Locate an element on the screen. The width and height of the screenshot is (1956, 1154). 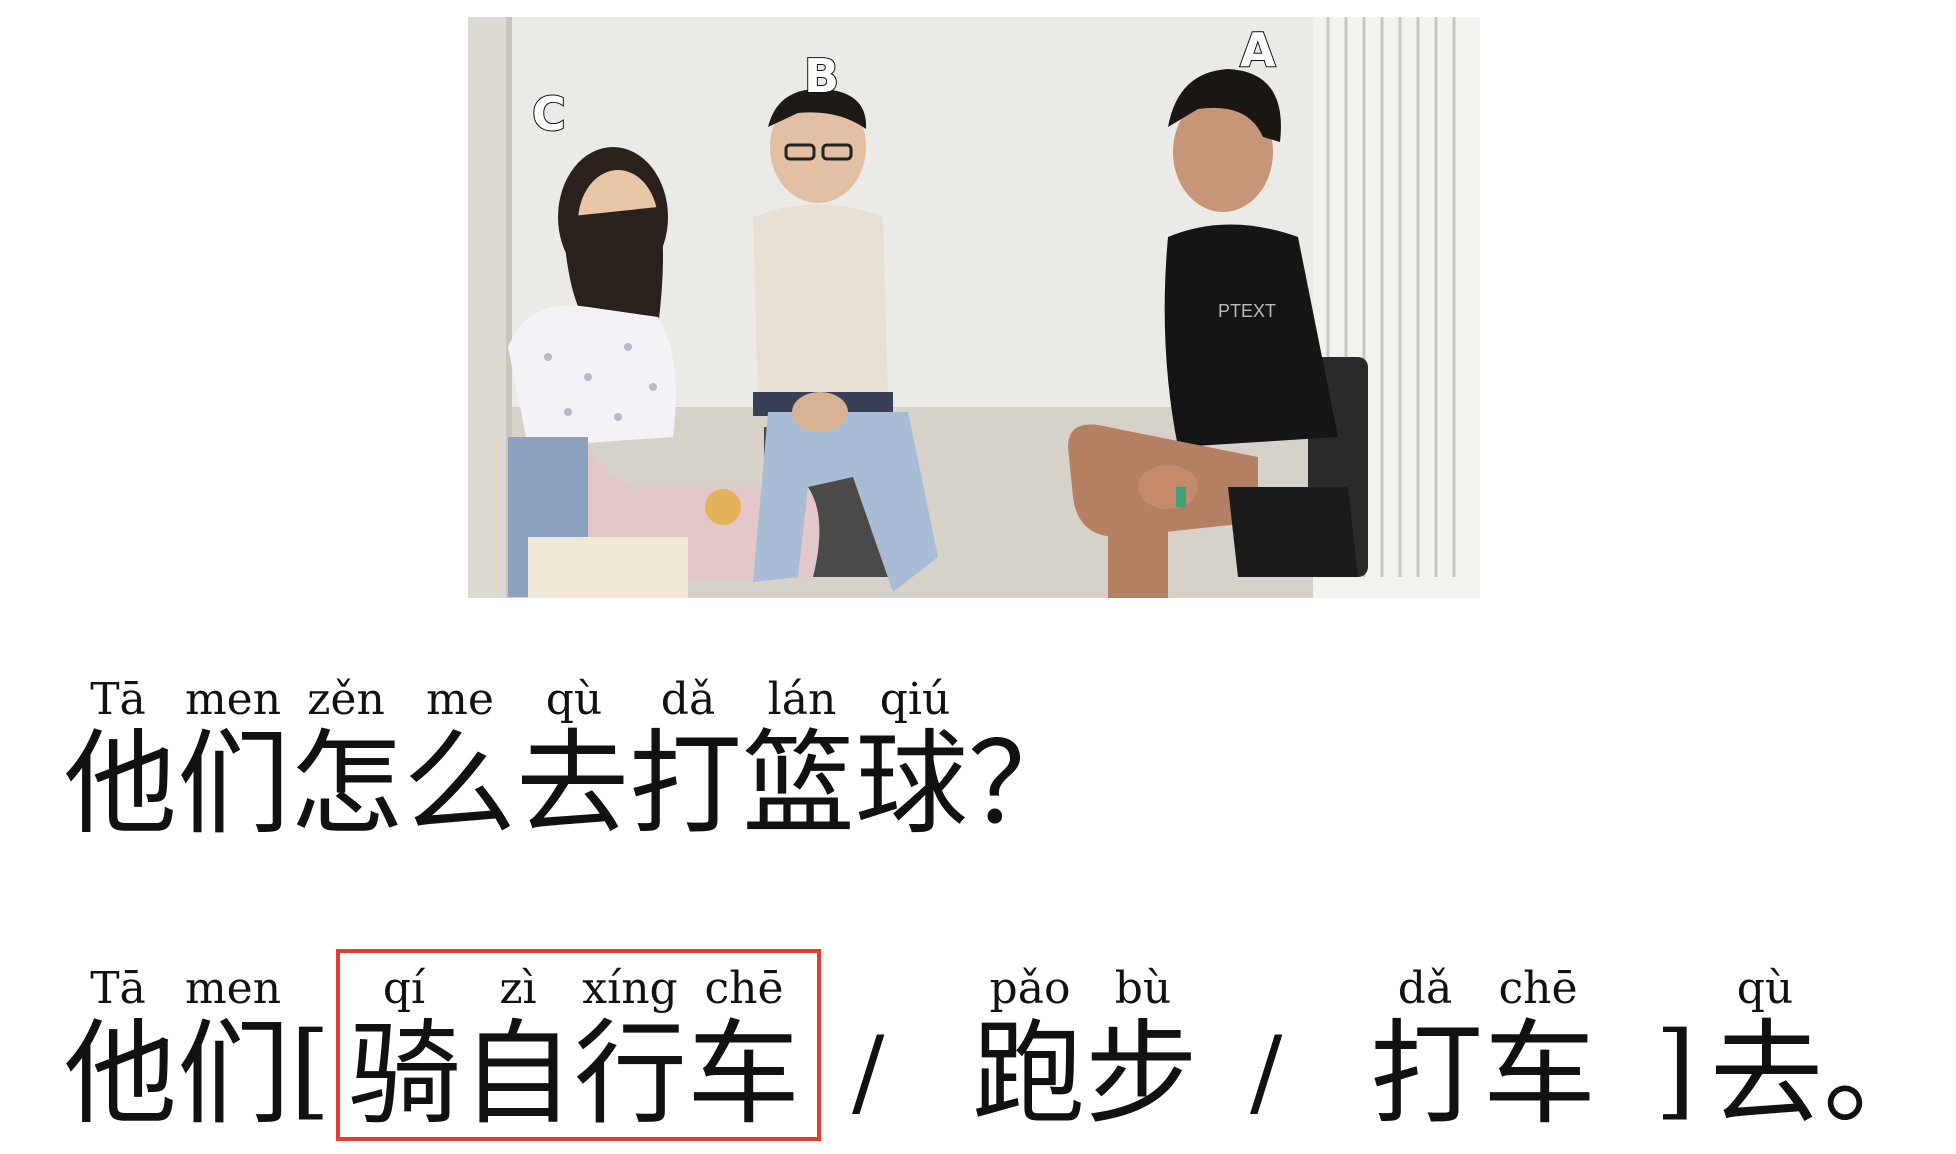
close-bracket: ] is located at coordinates (1675, 1070).